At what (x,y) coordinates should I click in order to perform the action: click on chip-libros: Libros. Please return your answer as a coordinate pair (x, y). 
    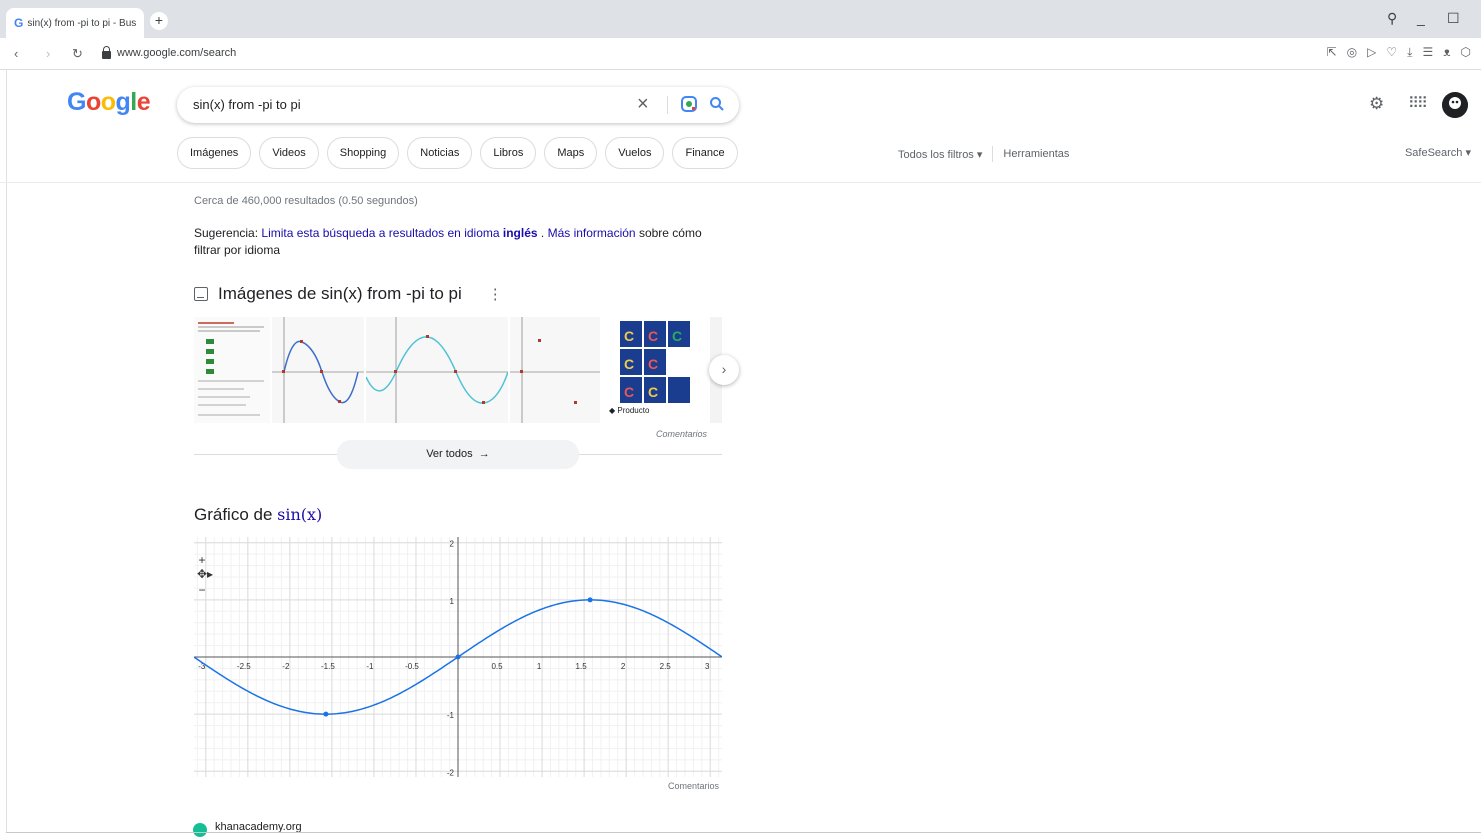
    Looking at the image, I should click on (508, 153).